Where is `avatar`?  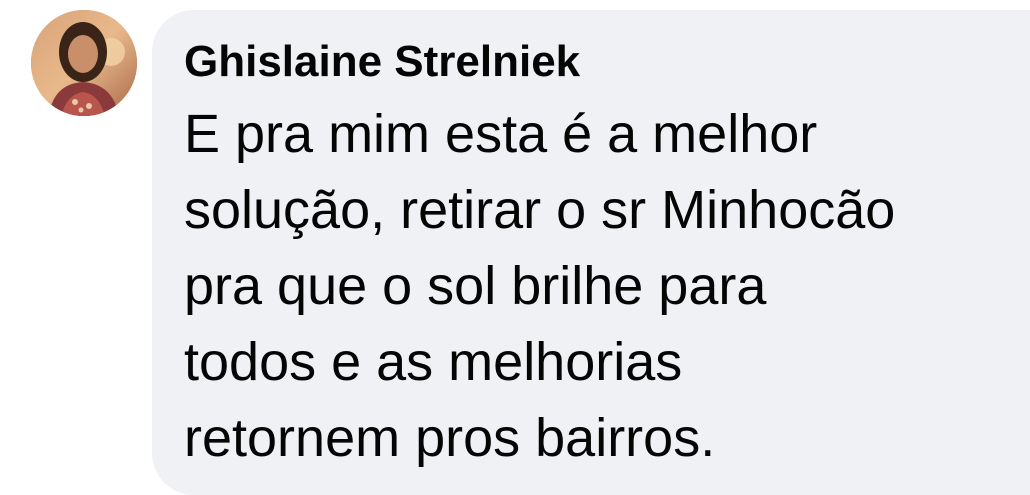 avatar is located at coordinates (84, 63).